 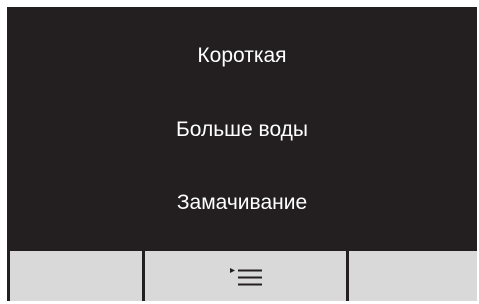 What do you see at coordinates (76, 276) in the screenshot?
I see `bottom-left-button` at bounding box center [76, 276].